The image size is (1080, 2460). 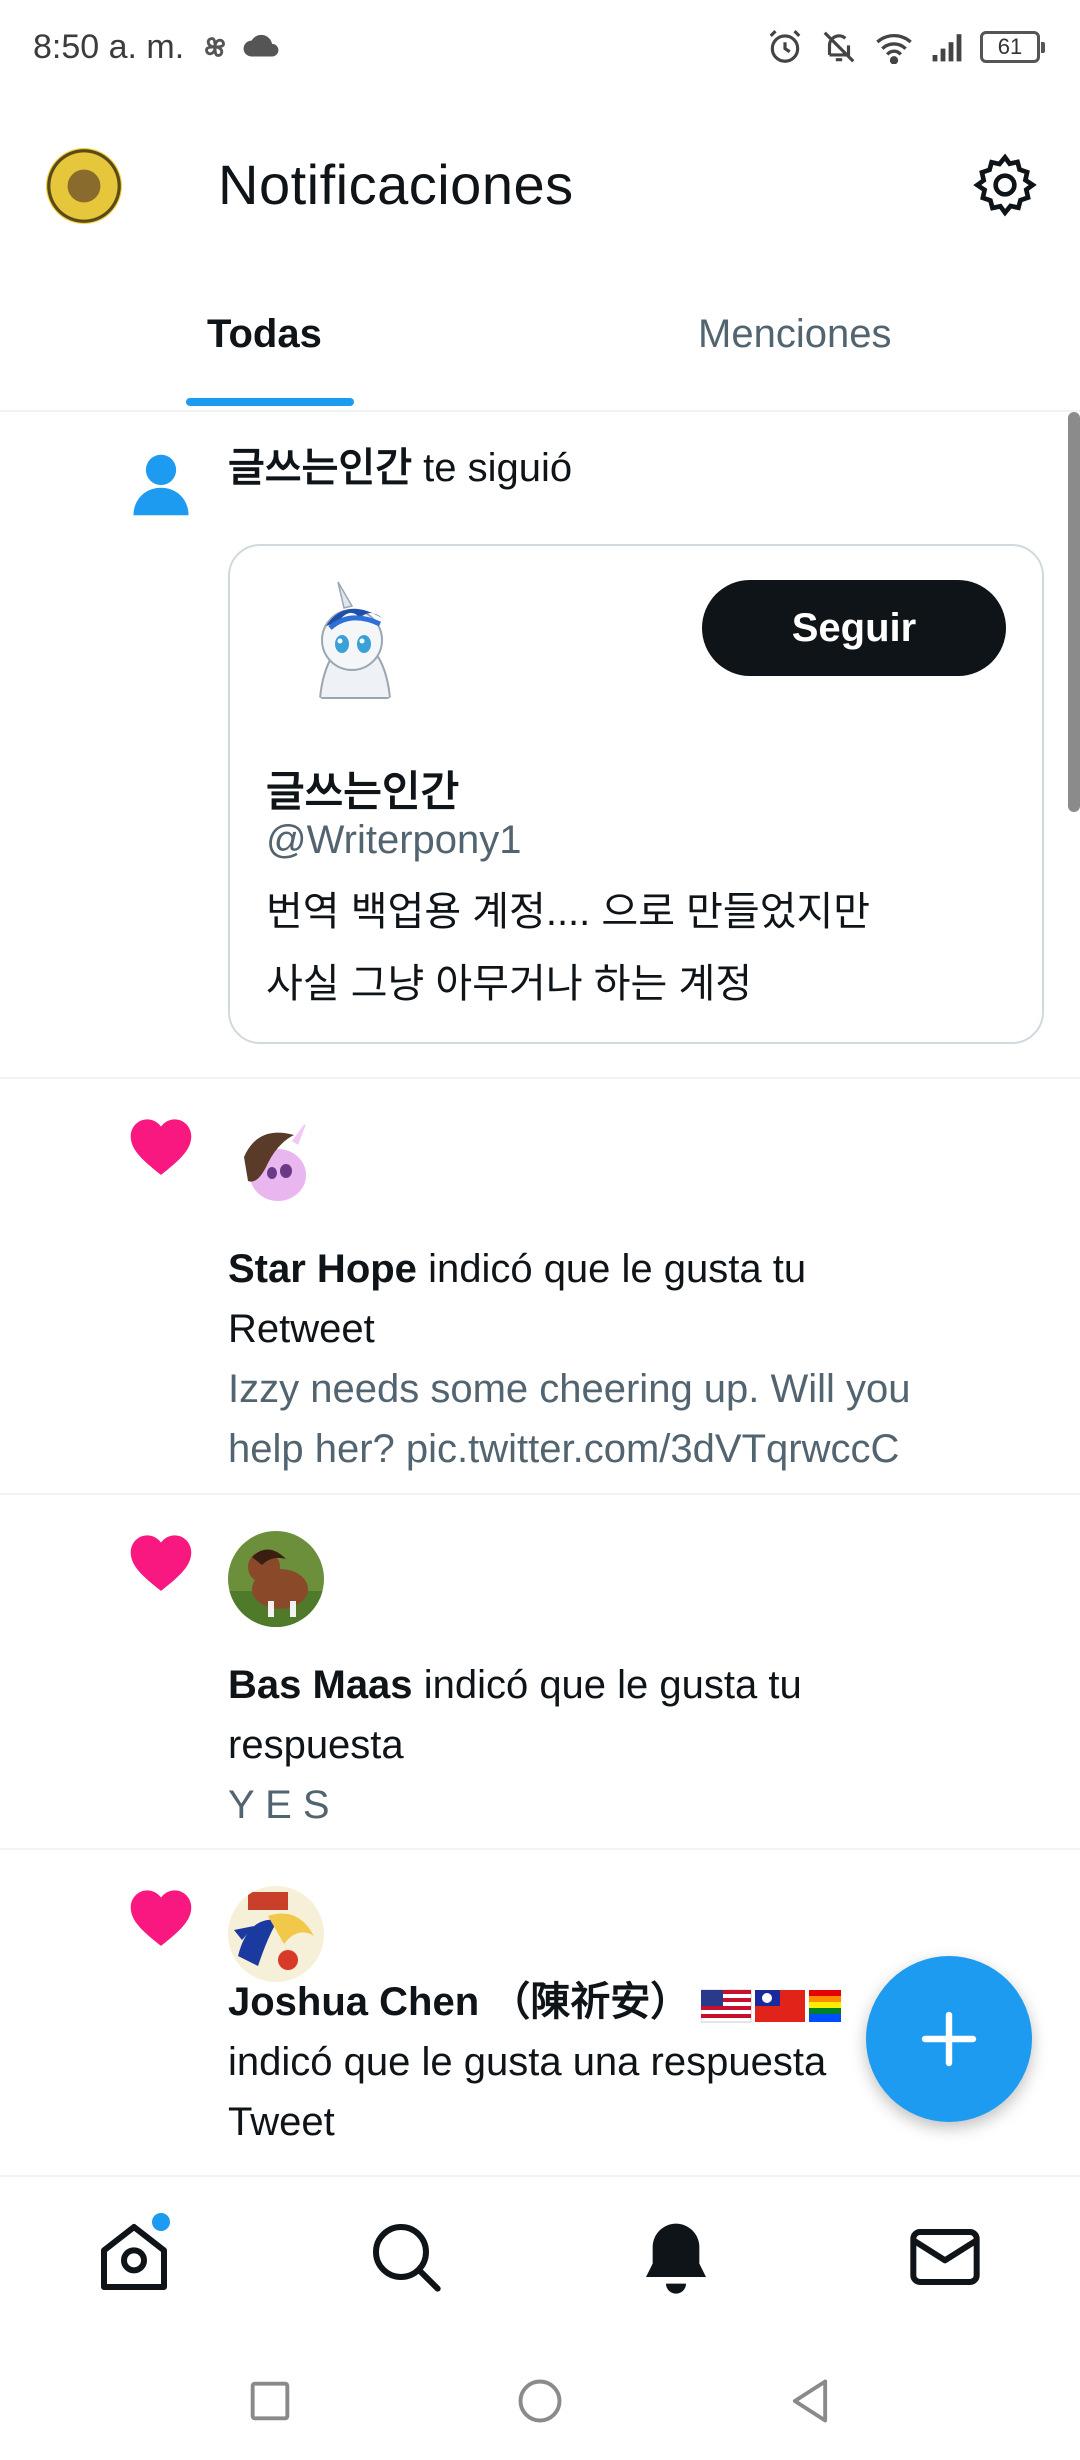 What do you see at coordinates (320, 468) in the screenshot?
I see `actor-name: 글쓰는인간` at bounding box center [320, 468].